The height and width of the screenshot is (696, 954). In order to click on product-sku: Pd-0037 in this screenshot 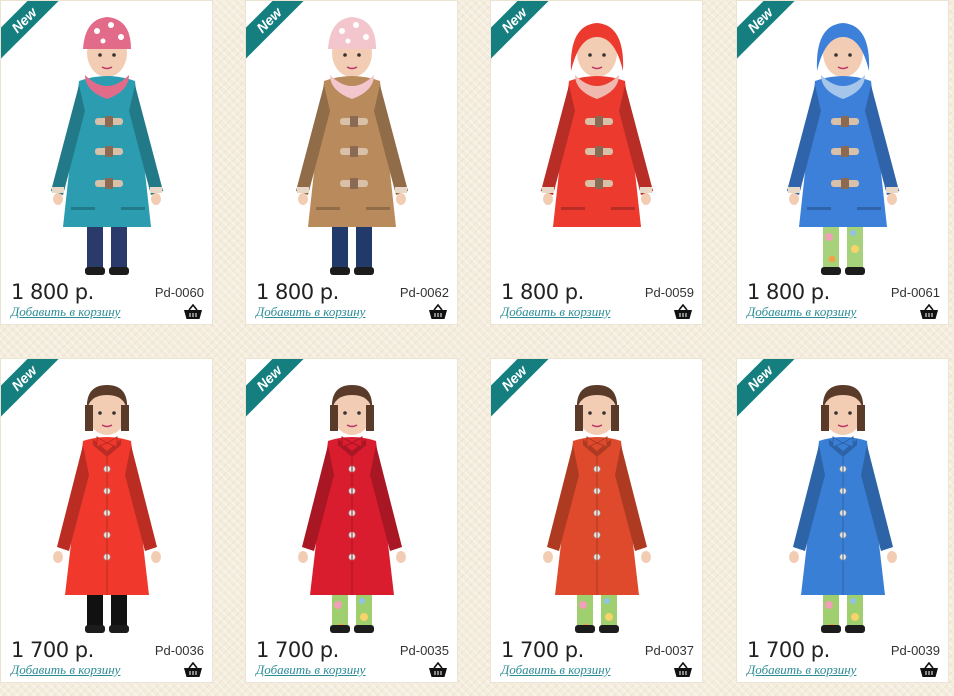, I will do `click(669, 650)`.